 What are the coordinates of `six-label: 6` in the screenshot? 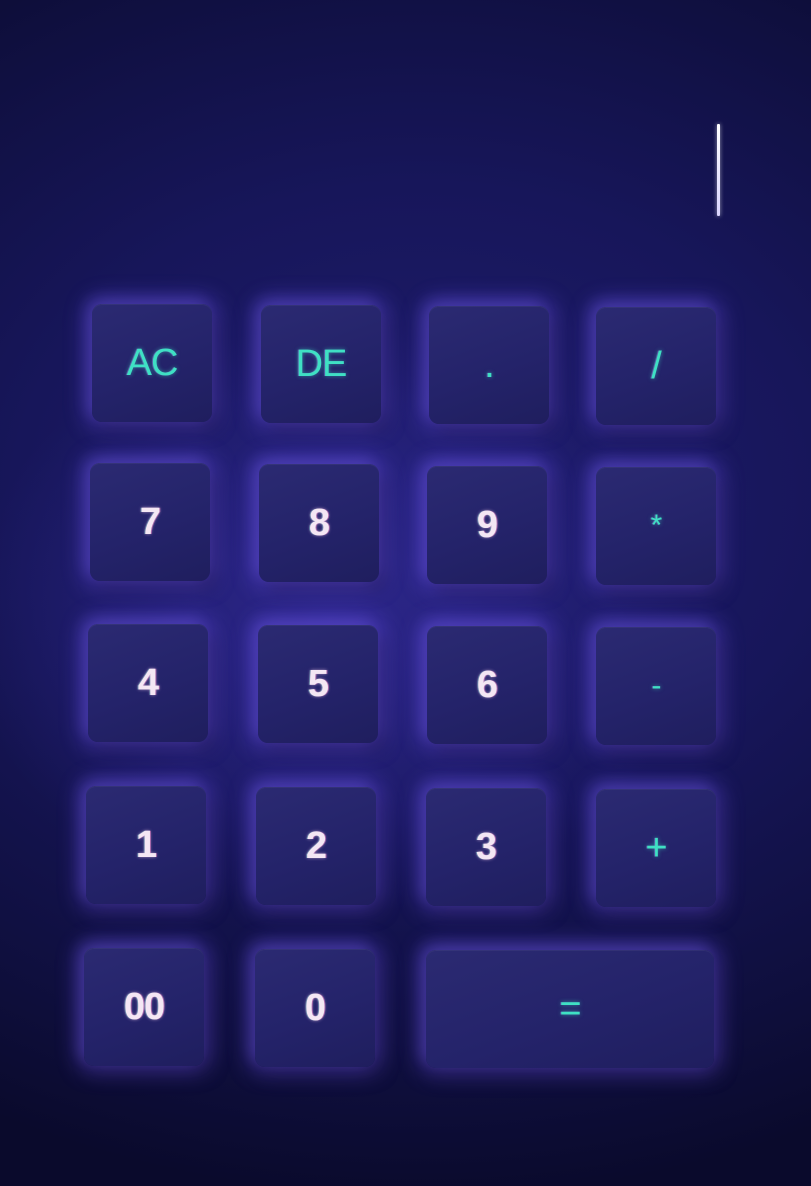 It's located at (487, 685).